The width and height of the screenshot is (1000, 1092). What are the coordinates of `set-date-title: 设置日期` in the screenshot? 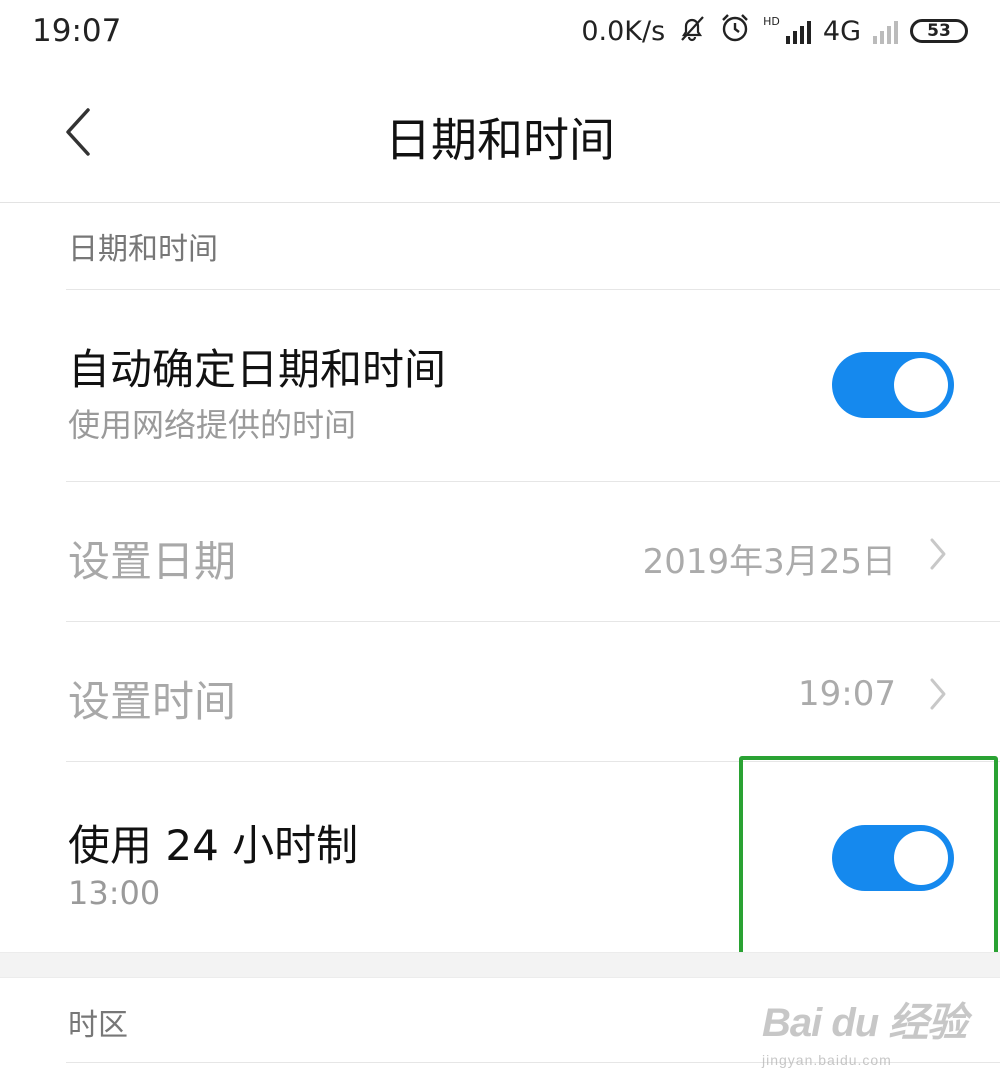 It's located at (152, 561).